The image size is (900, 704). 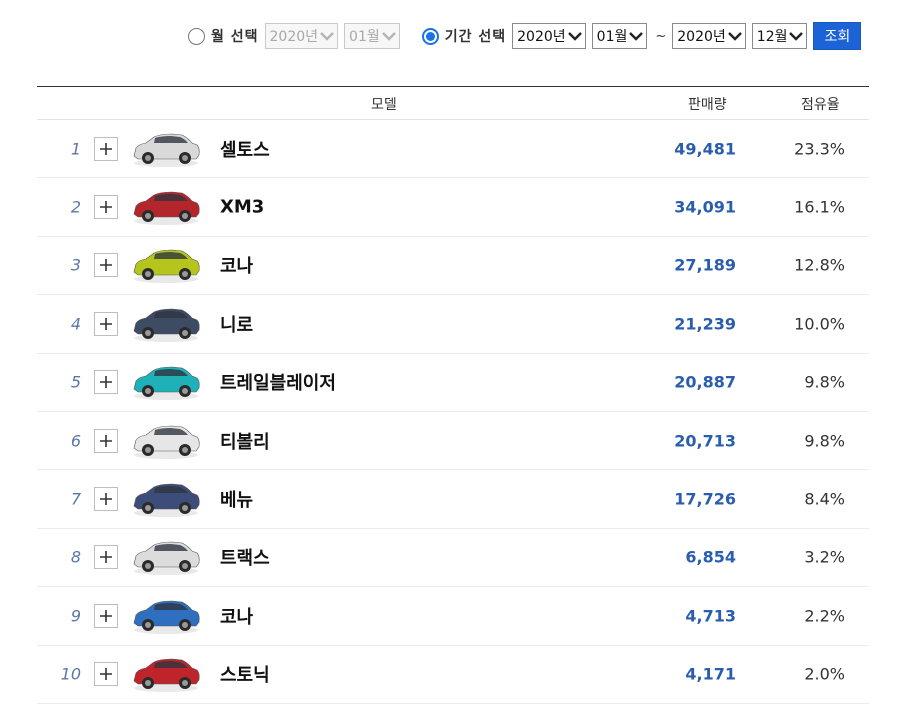 I want to click on header-sales: 판매량, so click(x=707, y=105).